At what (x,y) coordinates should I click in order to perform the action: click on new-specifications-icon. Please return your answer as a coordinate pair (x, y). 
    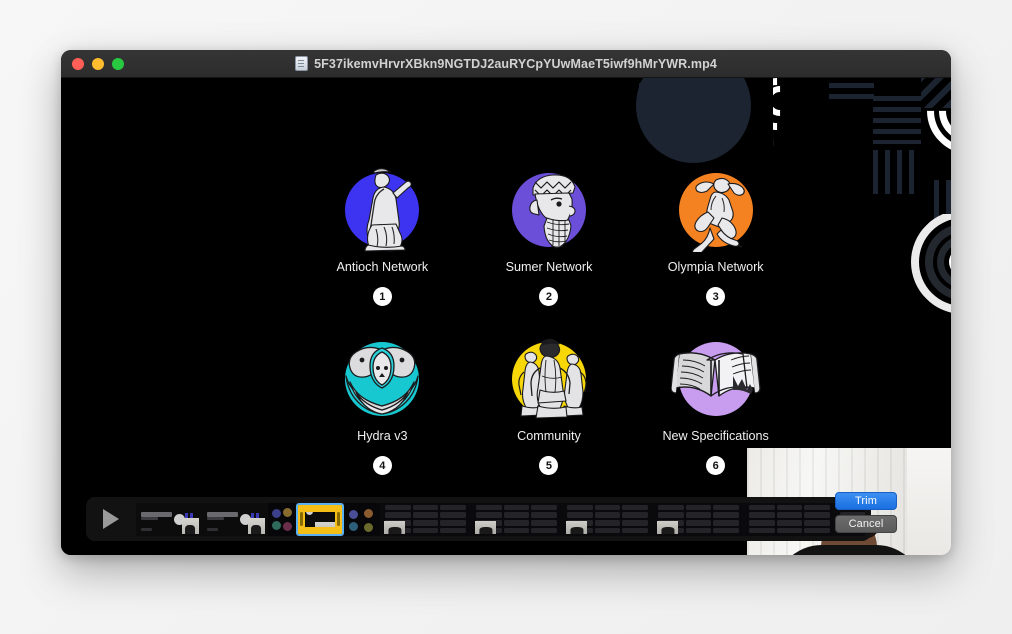
    Looking at the image, I should click on (716, 379).